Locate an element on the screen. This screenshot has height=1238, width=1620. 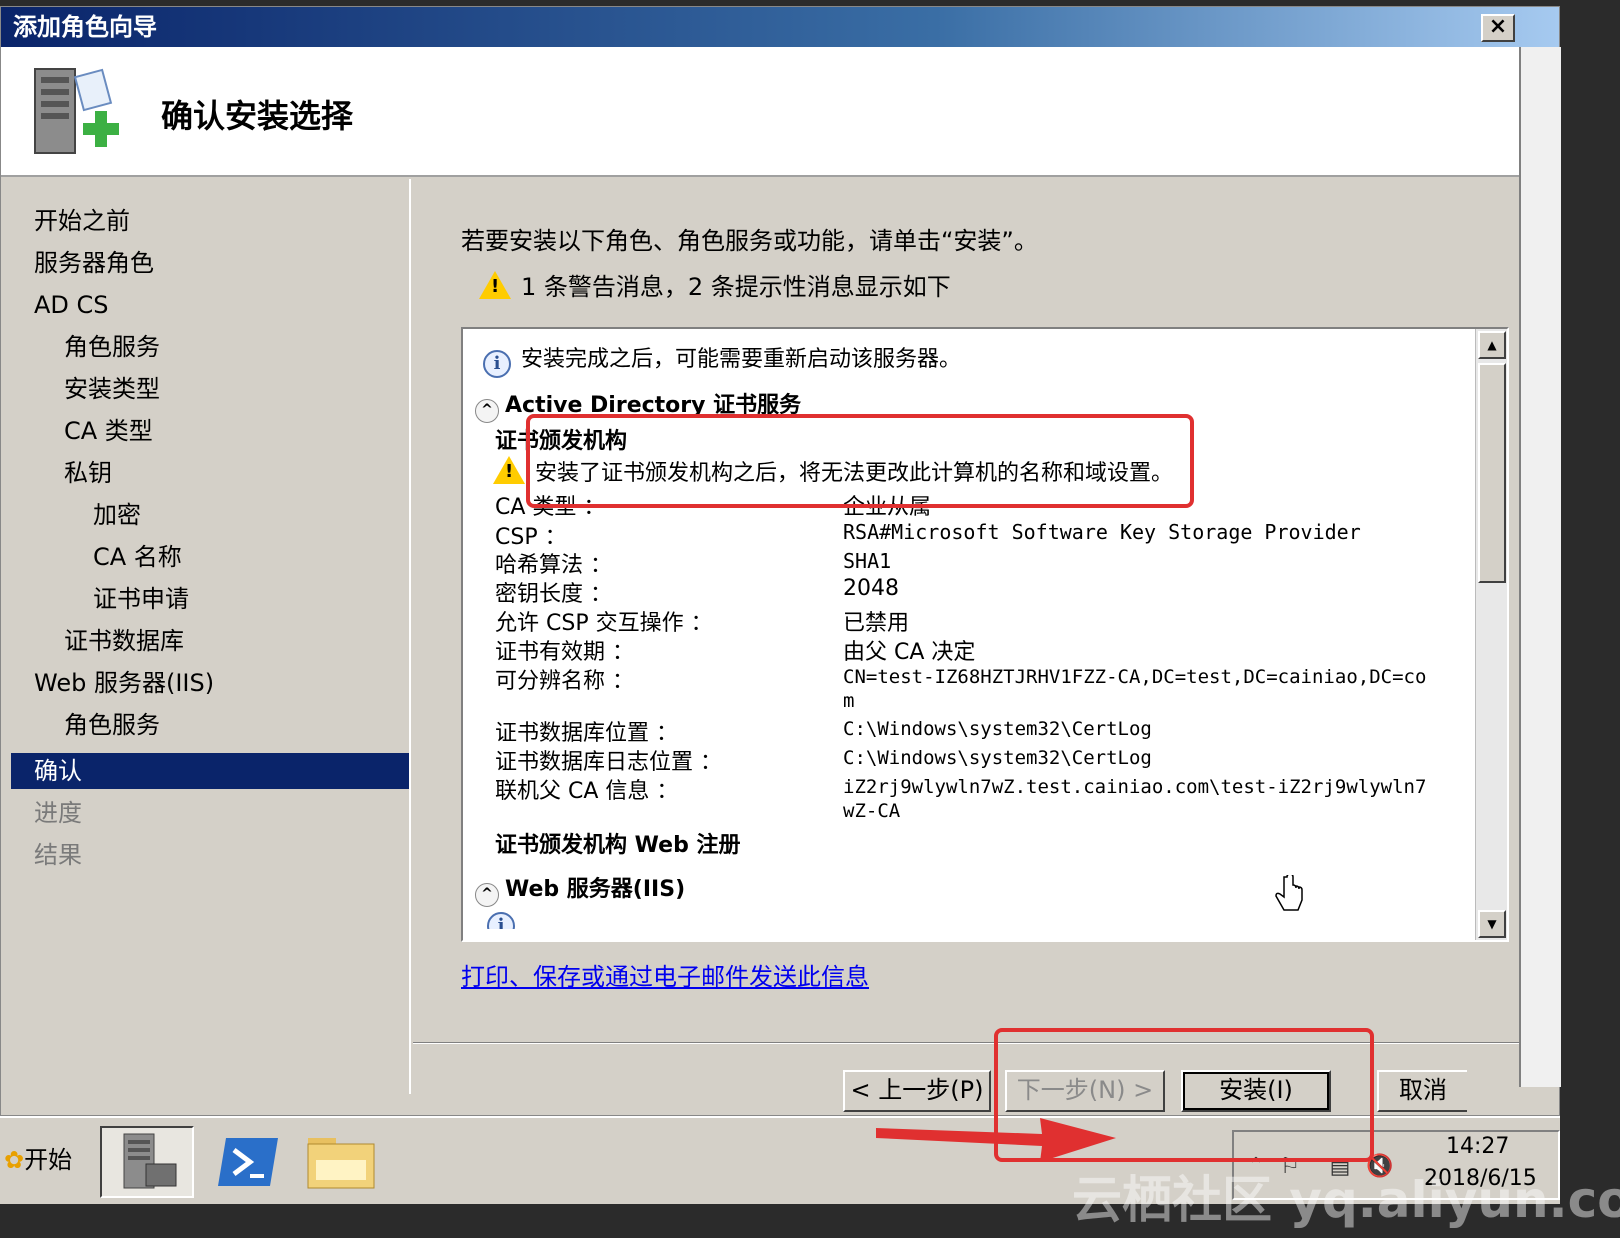
nav-step-certificate-request: 证书申请 is located at coordinates (141, 599).